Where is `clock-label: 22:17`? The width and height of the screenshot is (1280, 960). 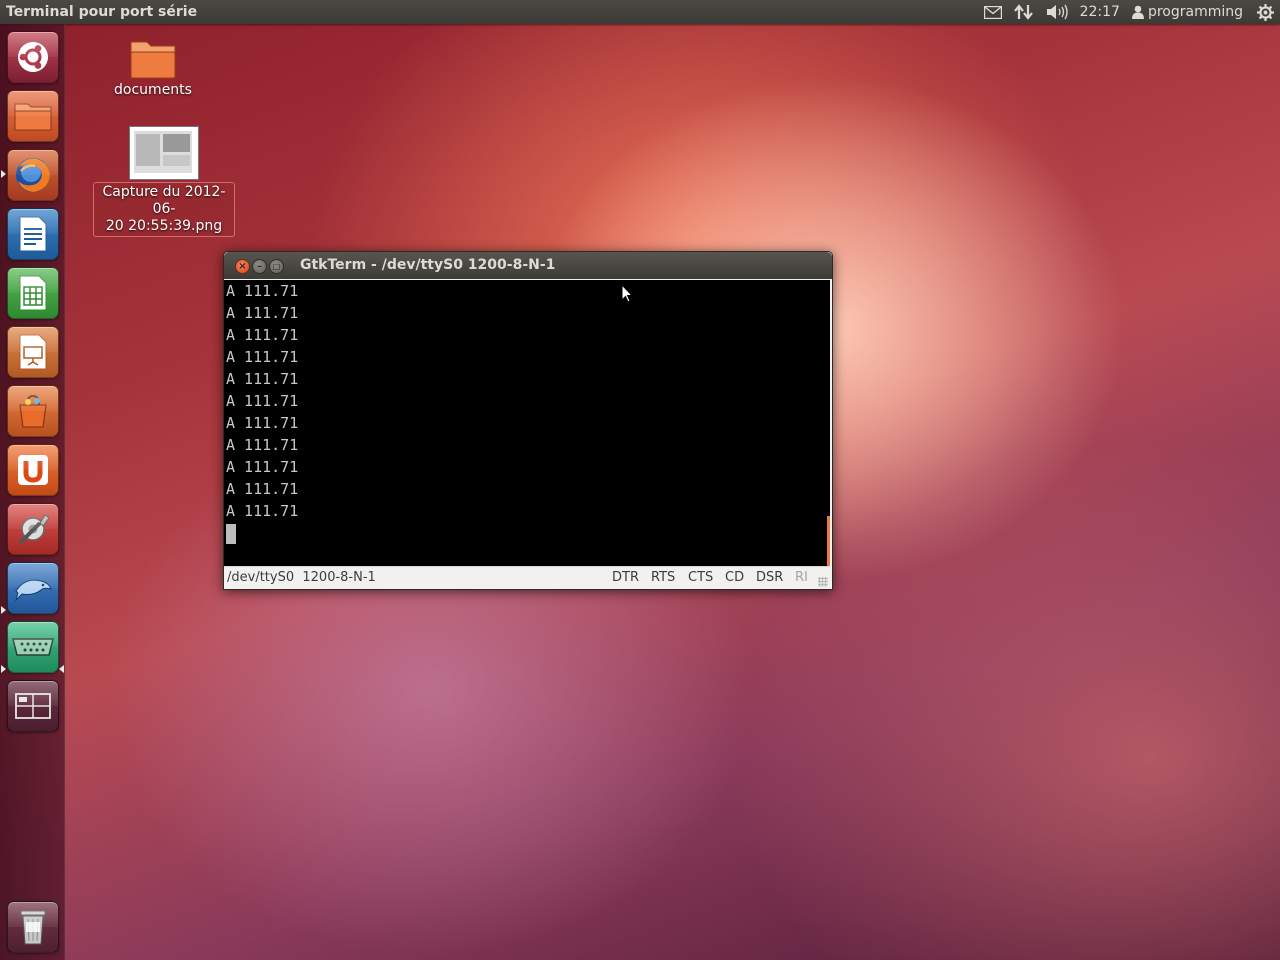 clock-label: 22:17 is located at coordinates (1099, 12).